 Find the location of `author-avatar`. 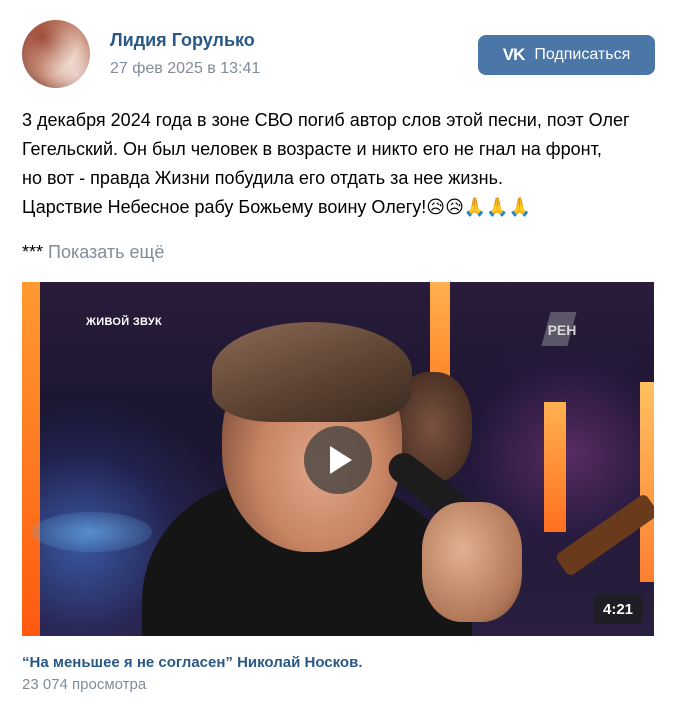

author-avatar is located at coordinates (56, 54).